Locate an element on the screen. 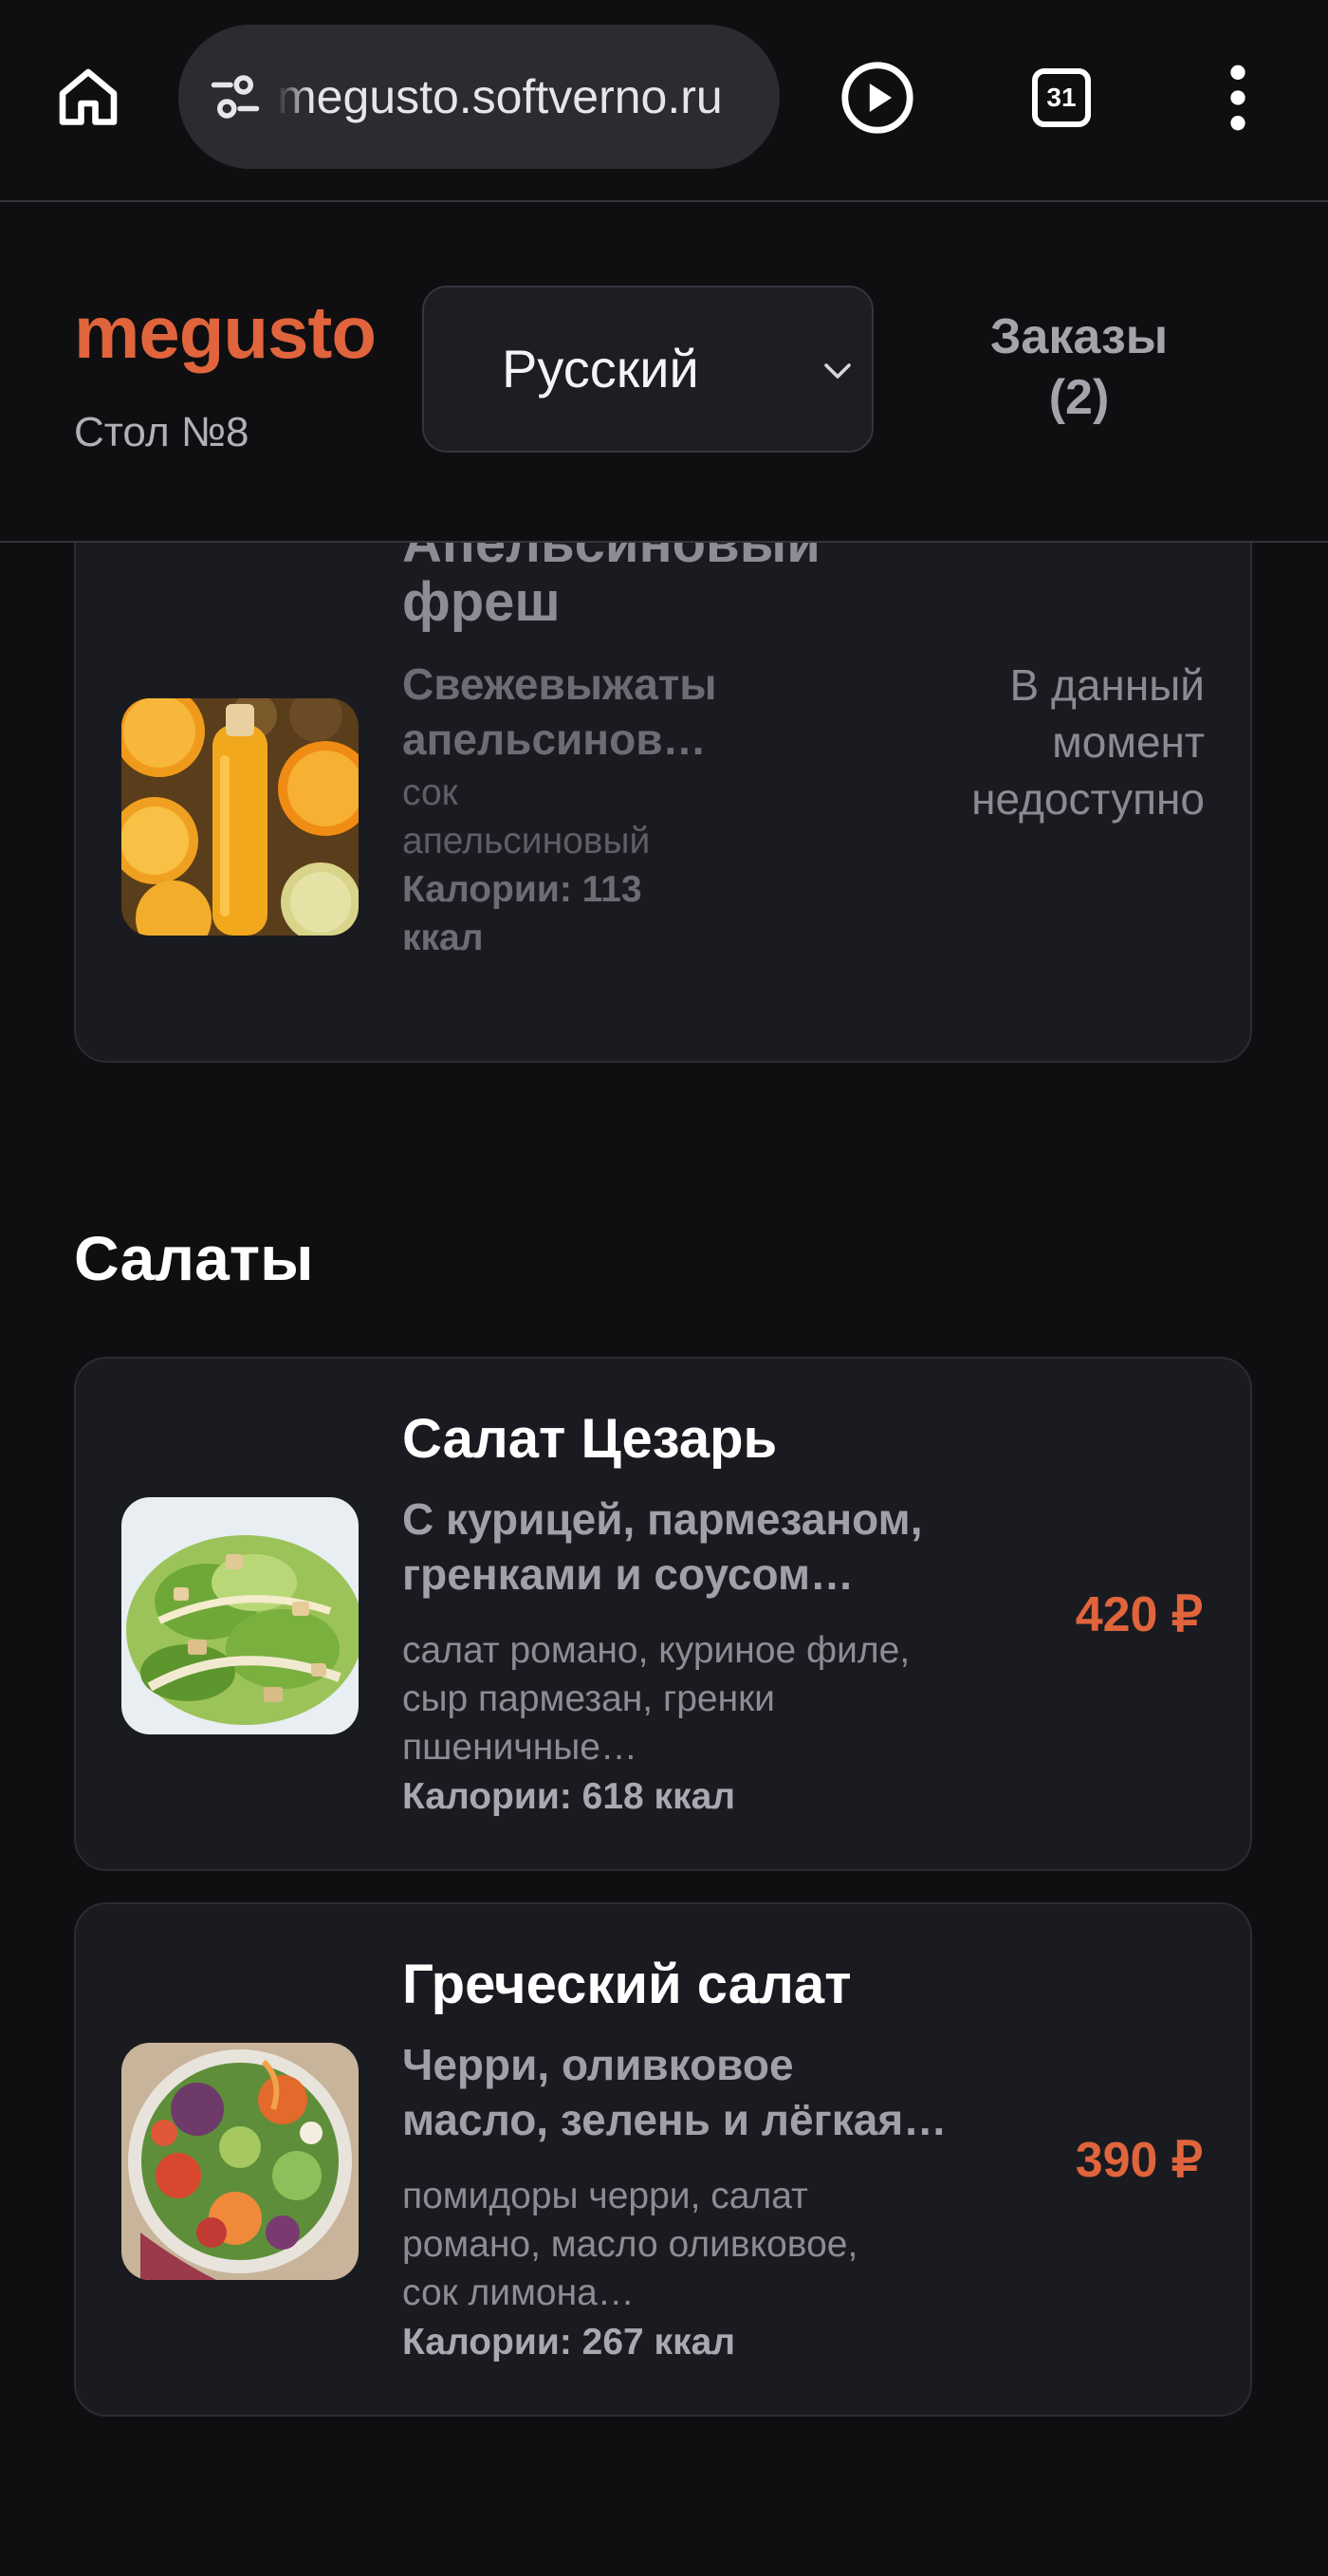 This screenshot has height=2576, width=1328. play-button is located at coordinates (878, 97).